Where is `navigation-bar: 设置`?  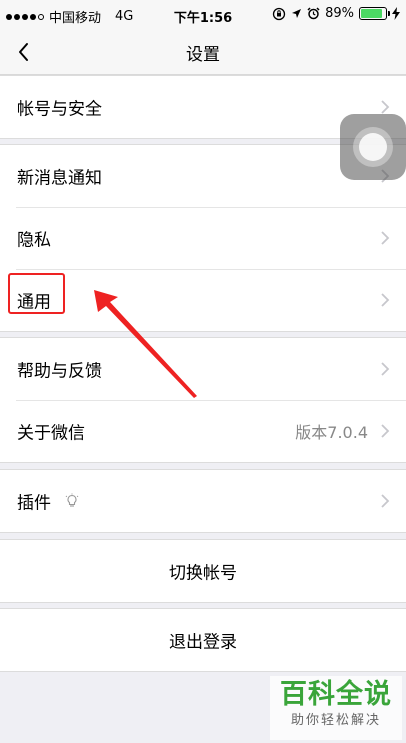
navigation-bar: 设置 is located at coordinates (203, 52).